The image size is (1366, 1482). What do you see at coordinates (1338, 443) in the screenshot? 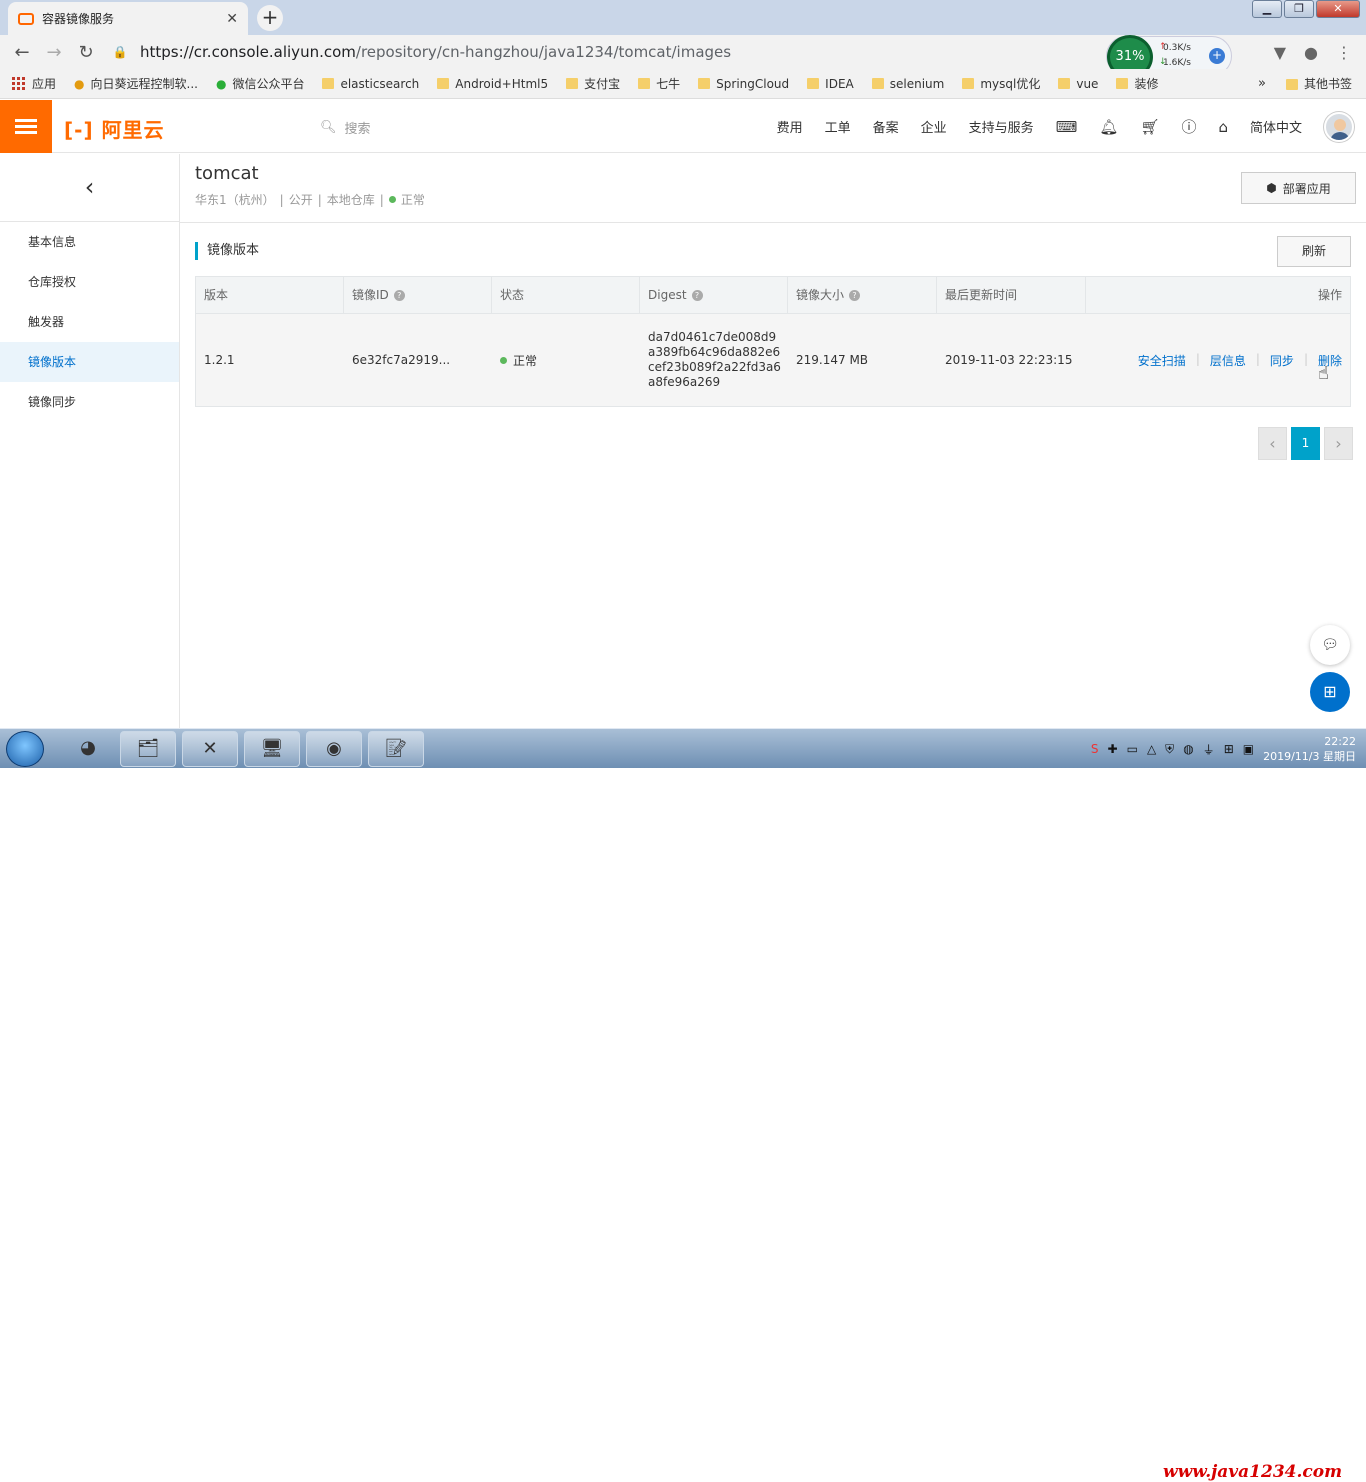
I see `next-page-icon: ›` at bounding box center [1338, 443].